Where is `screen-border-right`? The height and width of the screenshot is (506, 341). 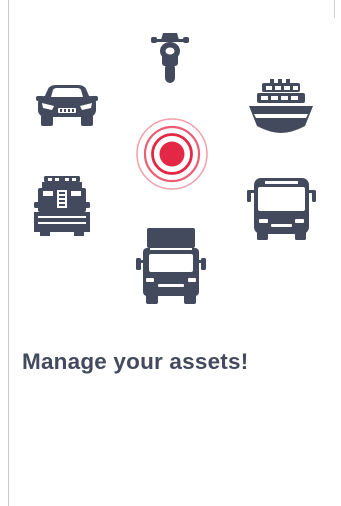
screen-border-right is located at coordinates (334, 9).